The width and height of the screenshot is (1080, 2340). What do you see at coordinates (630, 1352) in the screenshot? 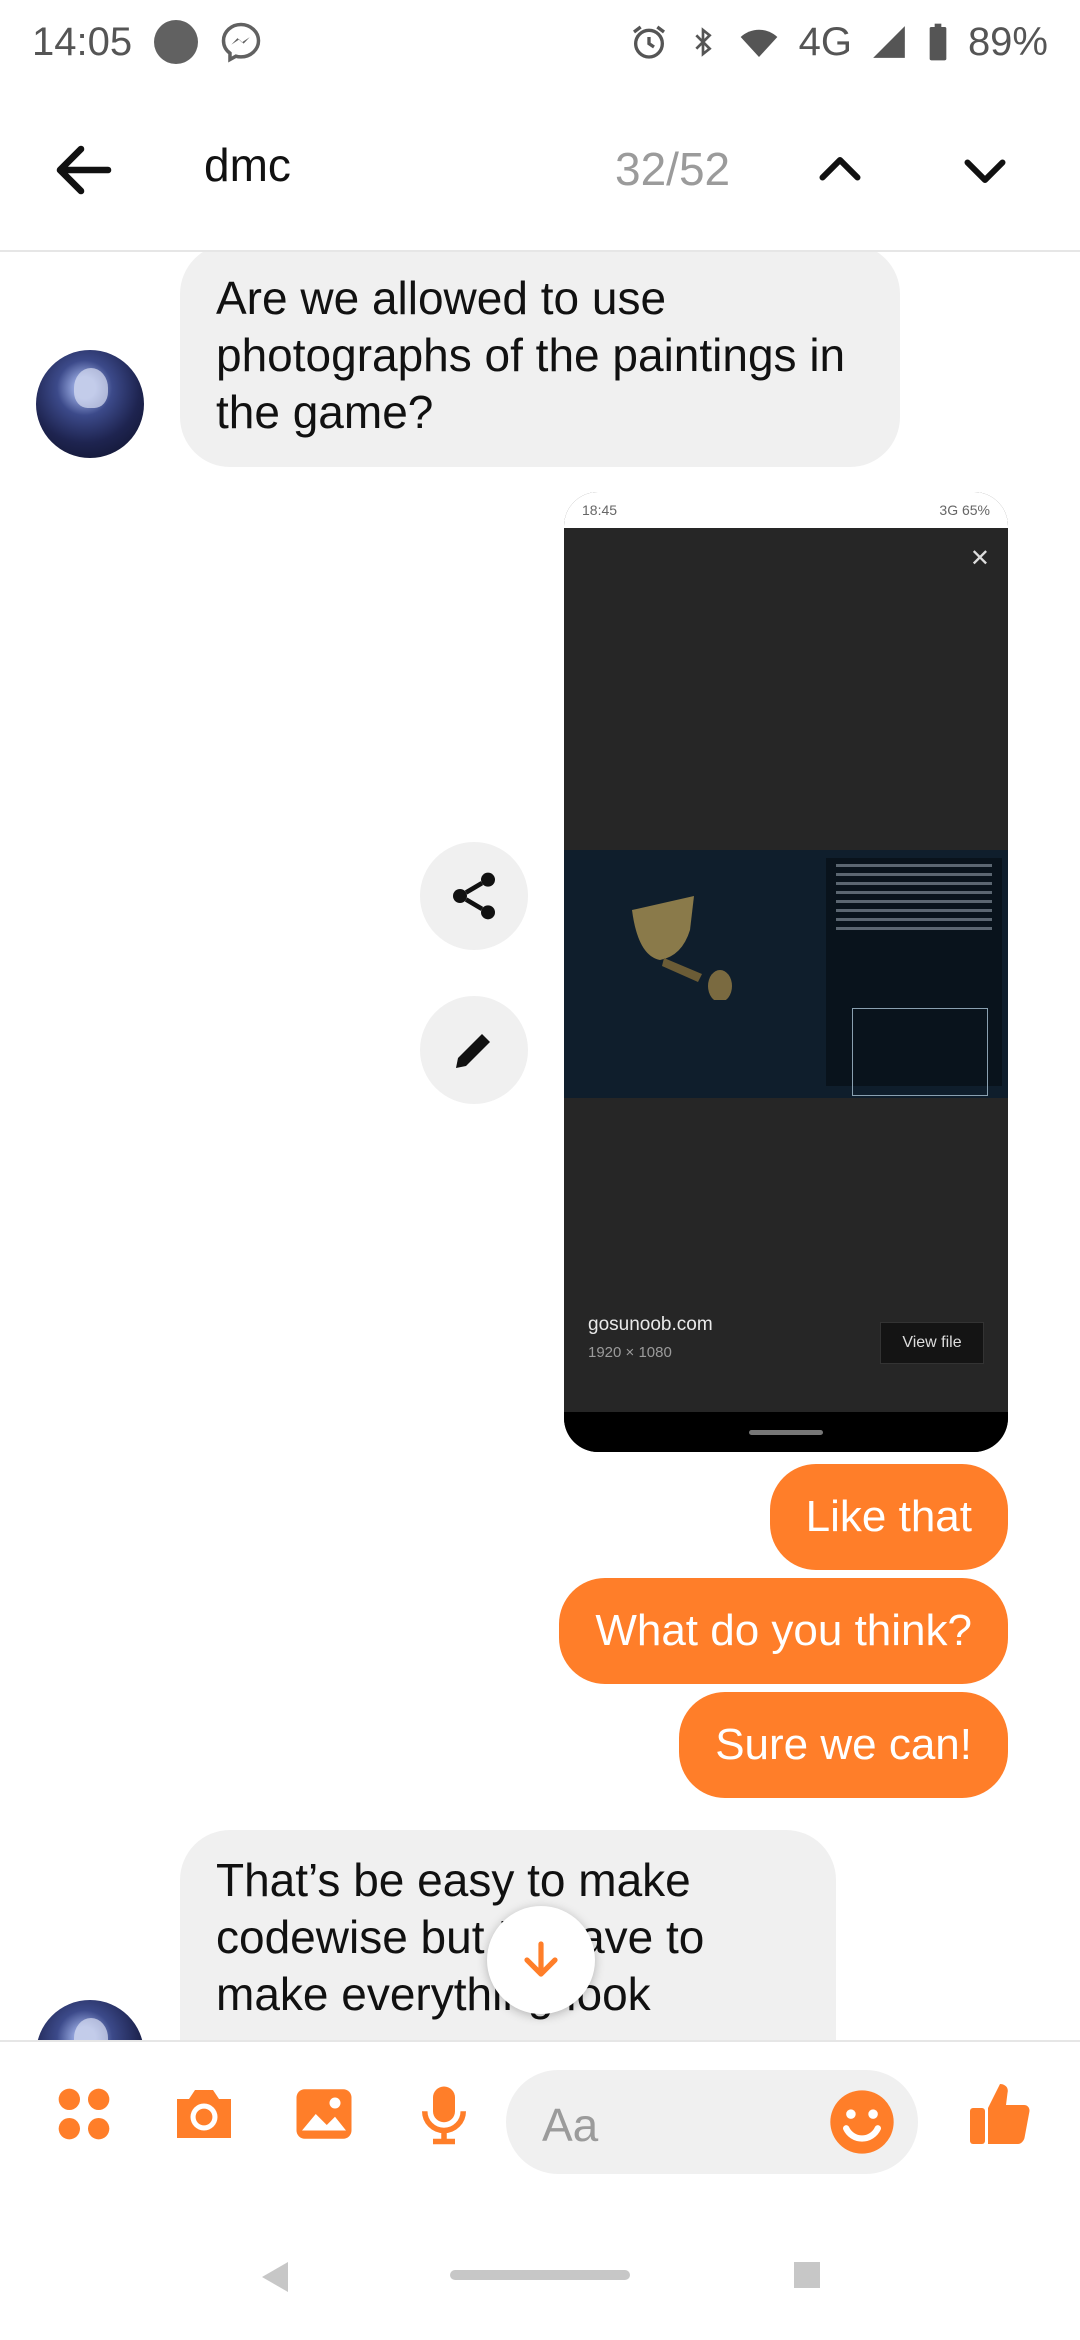
I see `attachment-dimensions: 1920 × 1080` at bounding box center [630, 1352].